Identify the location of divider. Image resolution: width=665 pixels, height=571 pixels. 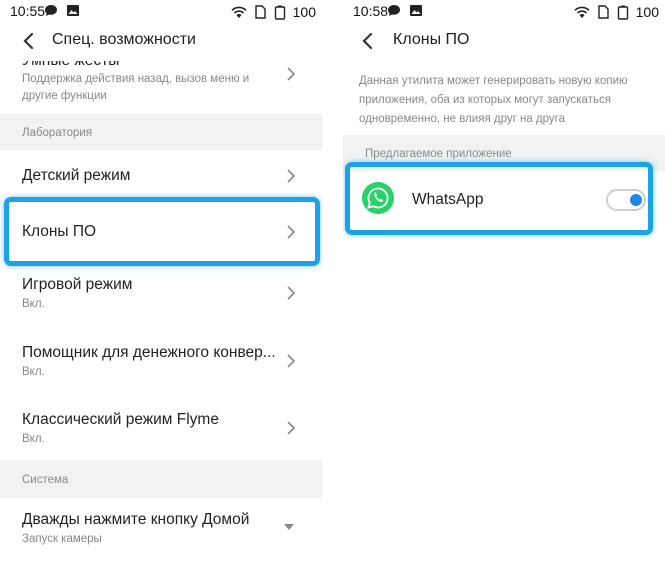
(332, 285).